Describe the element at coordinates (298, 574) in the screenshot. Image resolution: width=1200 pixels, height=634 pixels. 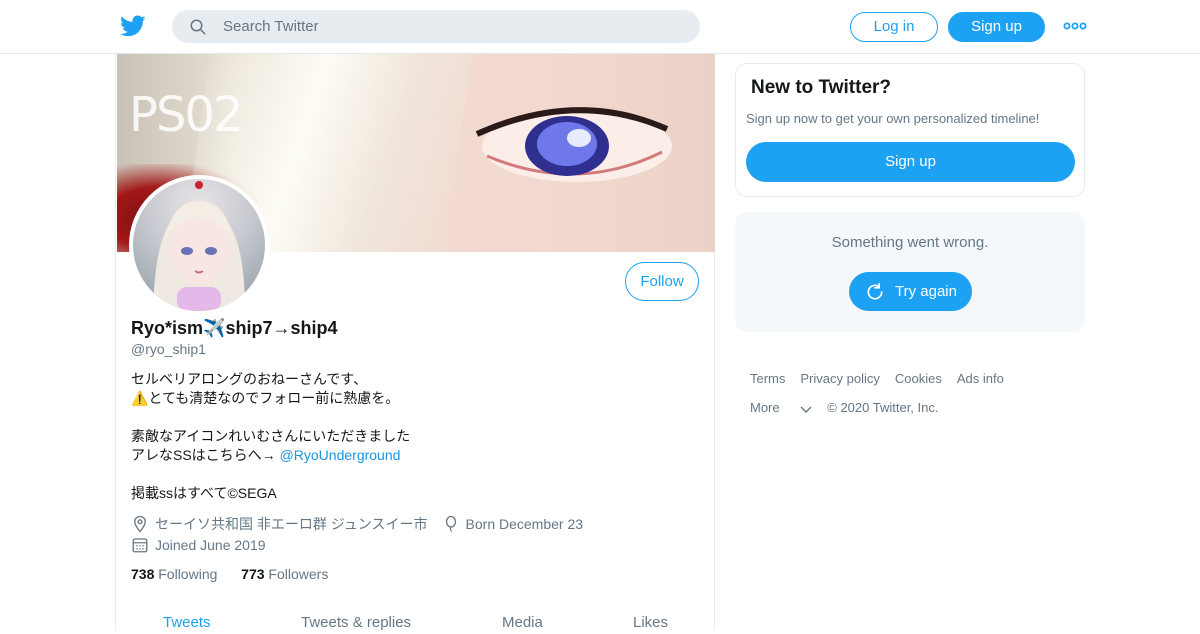
I see `followers-label: Followers` at that location.